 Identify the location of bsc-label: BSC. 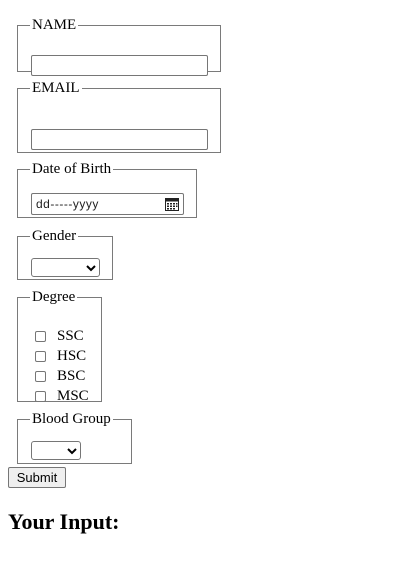
(71, 375).